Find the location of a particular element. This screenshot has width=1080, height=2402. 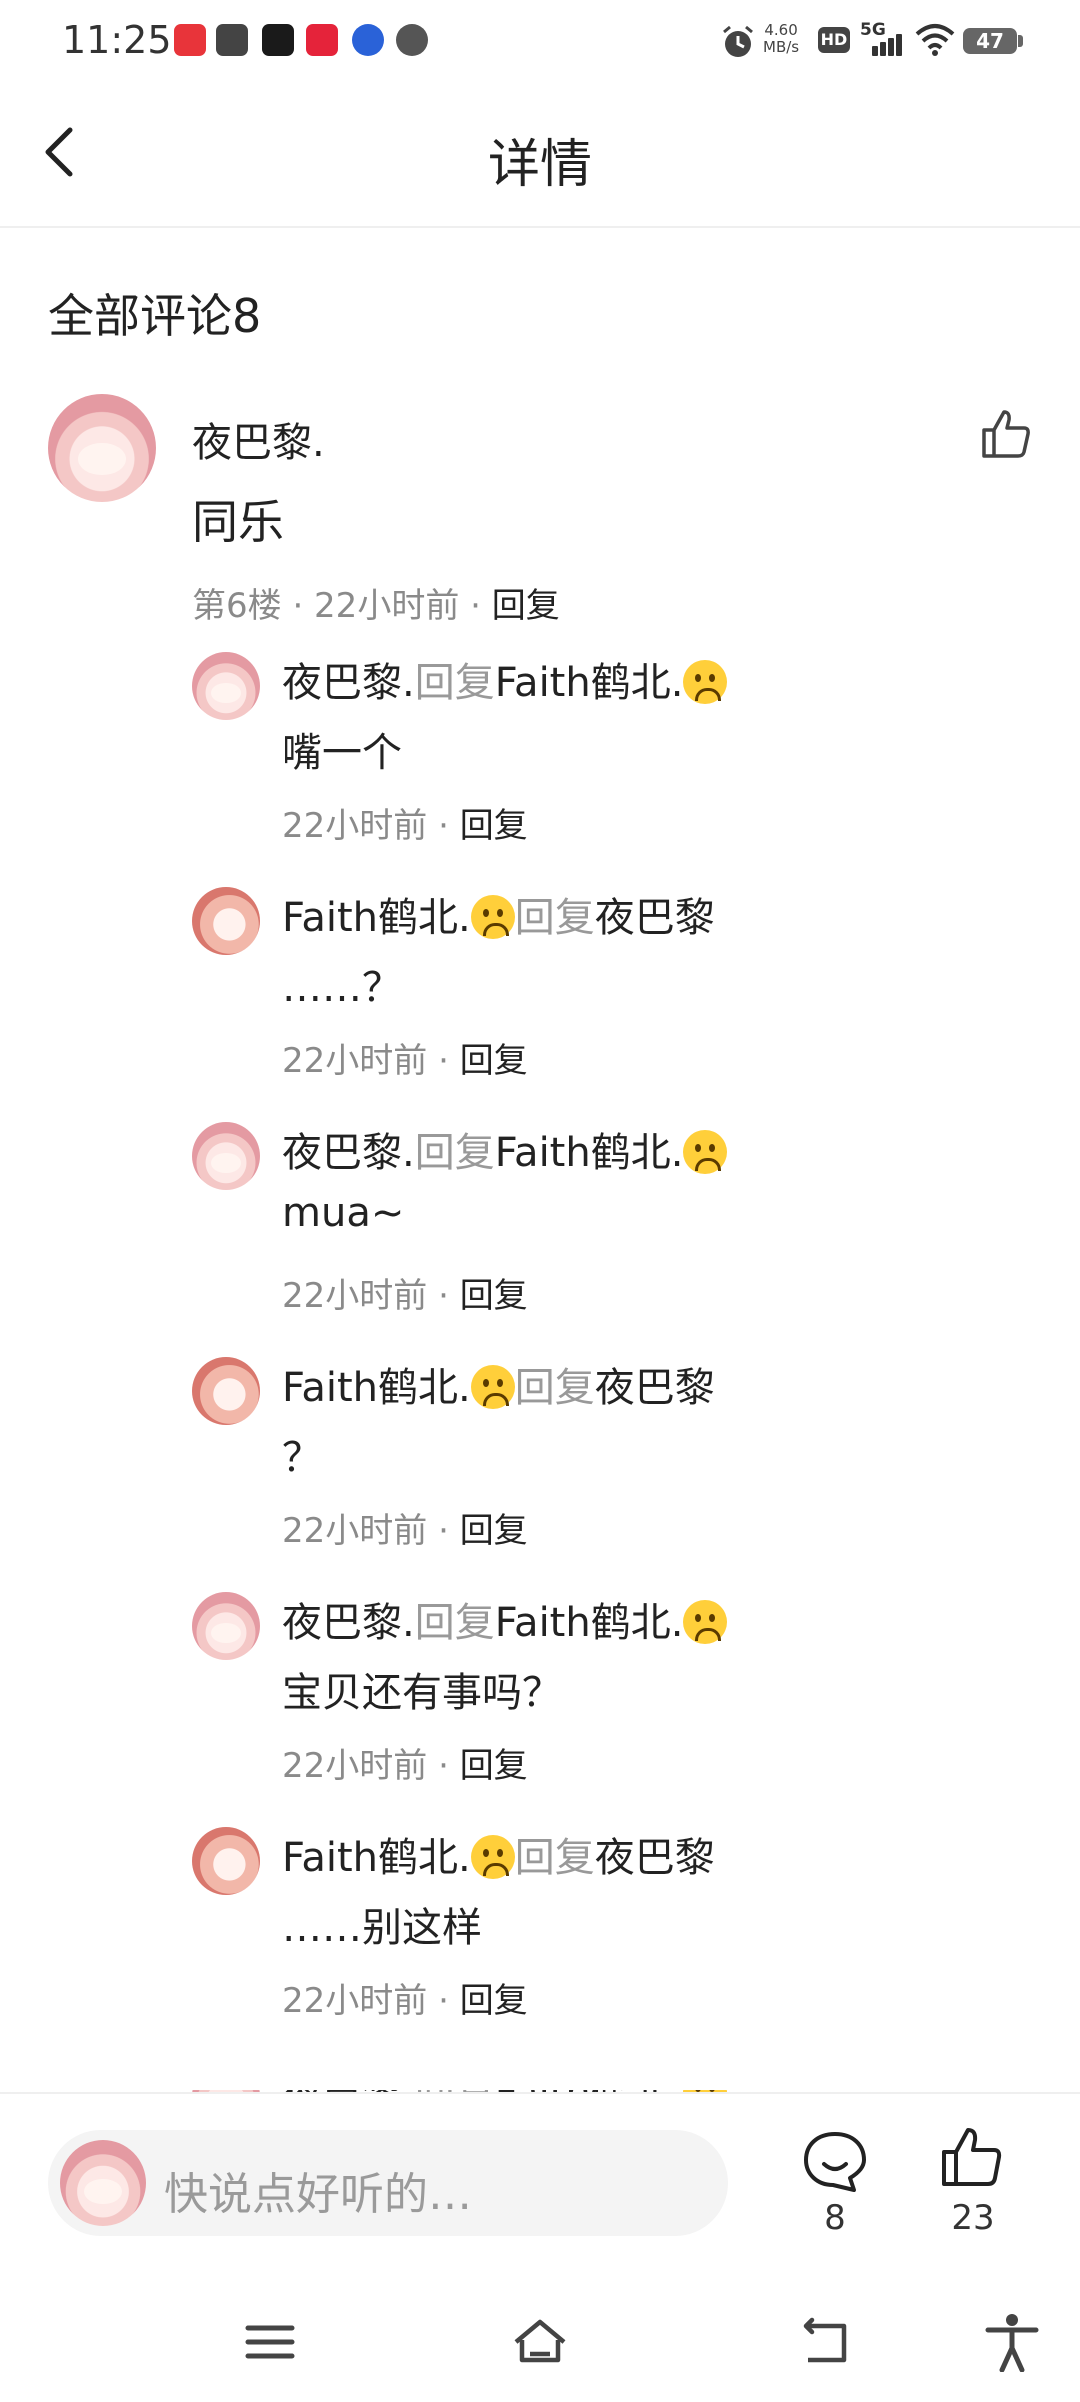

floor-and-time: 第6楼 · 22小时前 · is located at coordinates (342, 606).